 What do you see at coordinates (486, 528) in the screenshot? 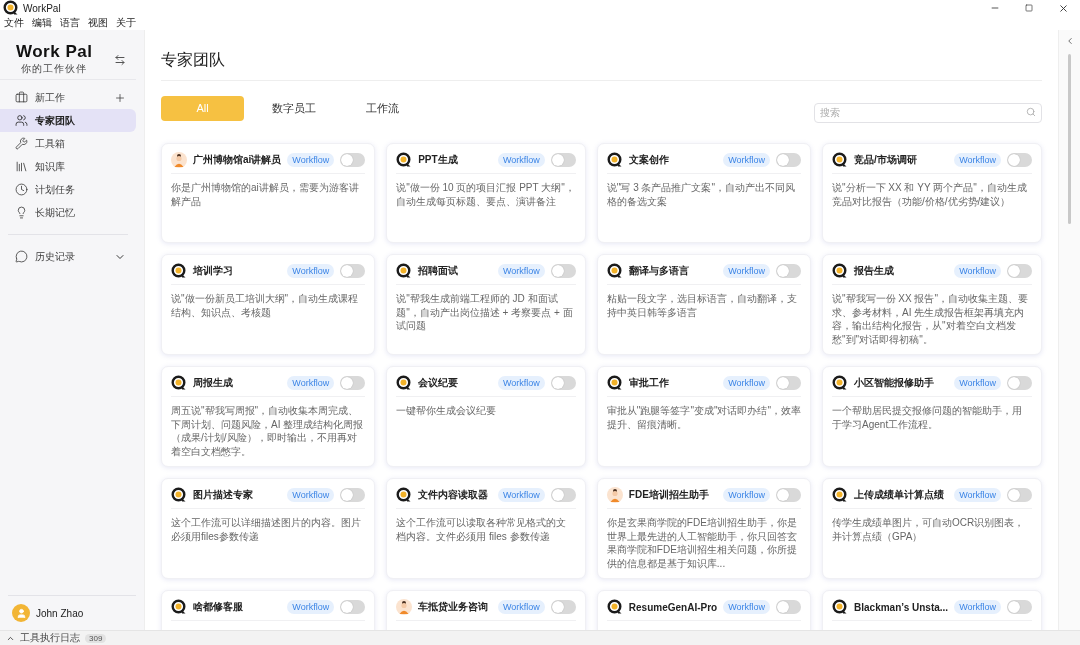
I see `expert-card: 文件内容读取器 Workflow 这个工作流可以读取各种常见格式的文档内容。文件必须用 files 参数传递` at bounding box center [486, 528].